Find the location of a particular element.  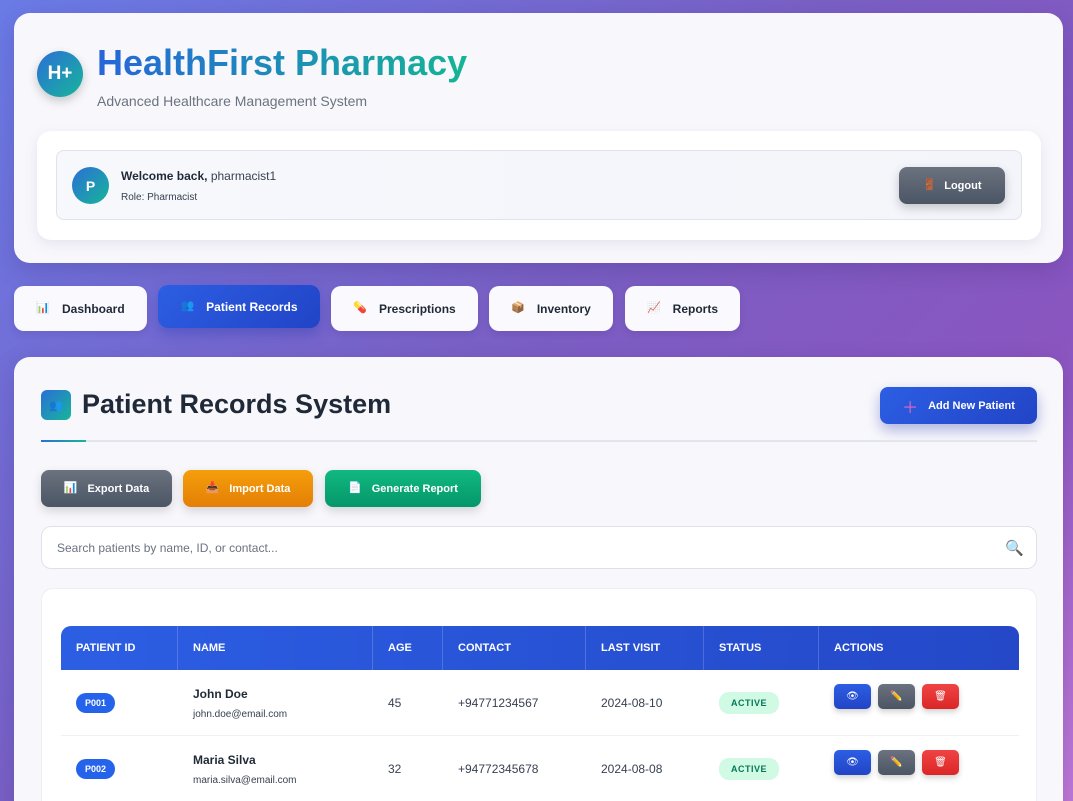

column-header: NAME is located at coordinates (275, 648).